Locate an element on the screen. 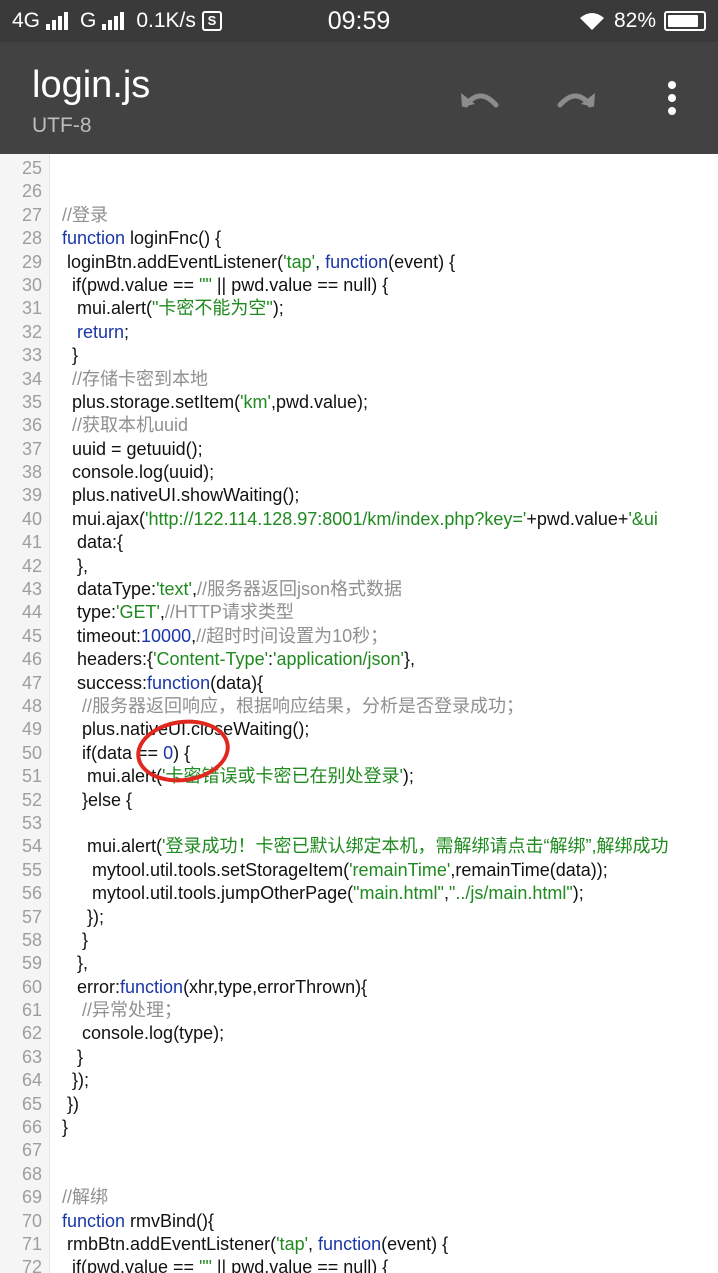  line-number: 53 is located at coordinates (31, 822).